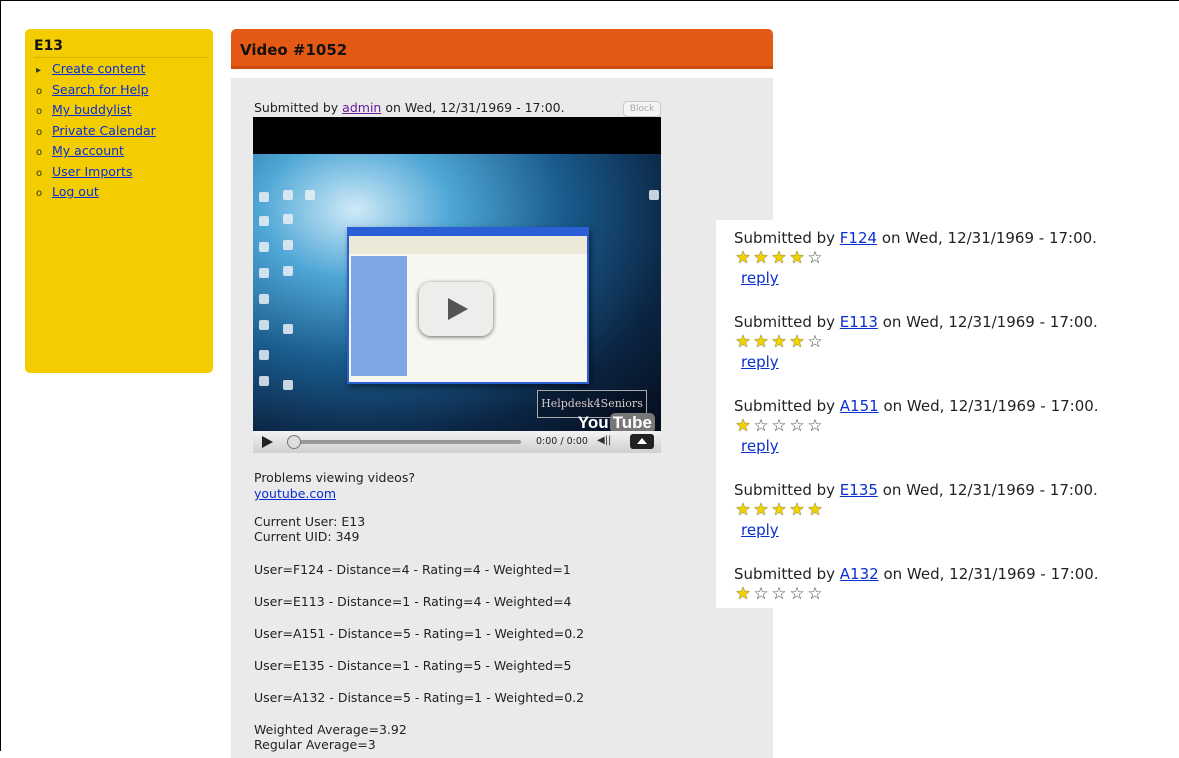  Describe the element at coordinates (858, 238) in the screenshot. I see `comment-user-link: F124` at that location.